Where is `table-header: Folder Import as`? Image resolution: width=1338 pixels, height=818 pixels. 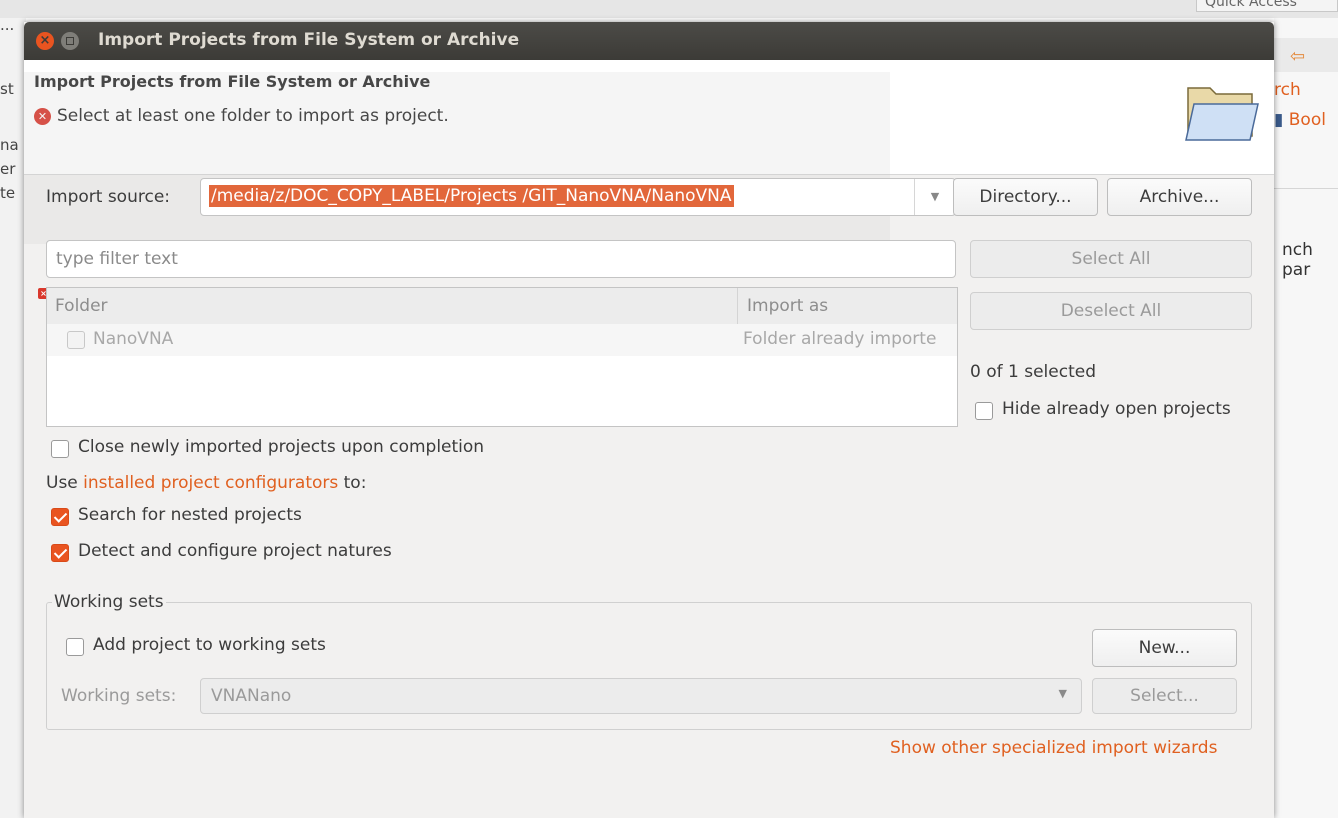
table-header: Folder Import as is located at coordinates (502, 306).